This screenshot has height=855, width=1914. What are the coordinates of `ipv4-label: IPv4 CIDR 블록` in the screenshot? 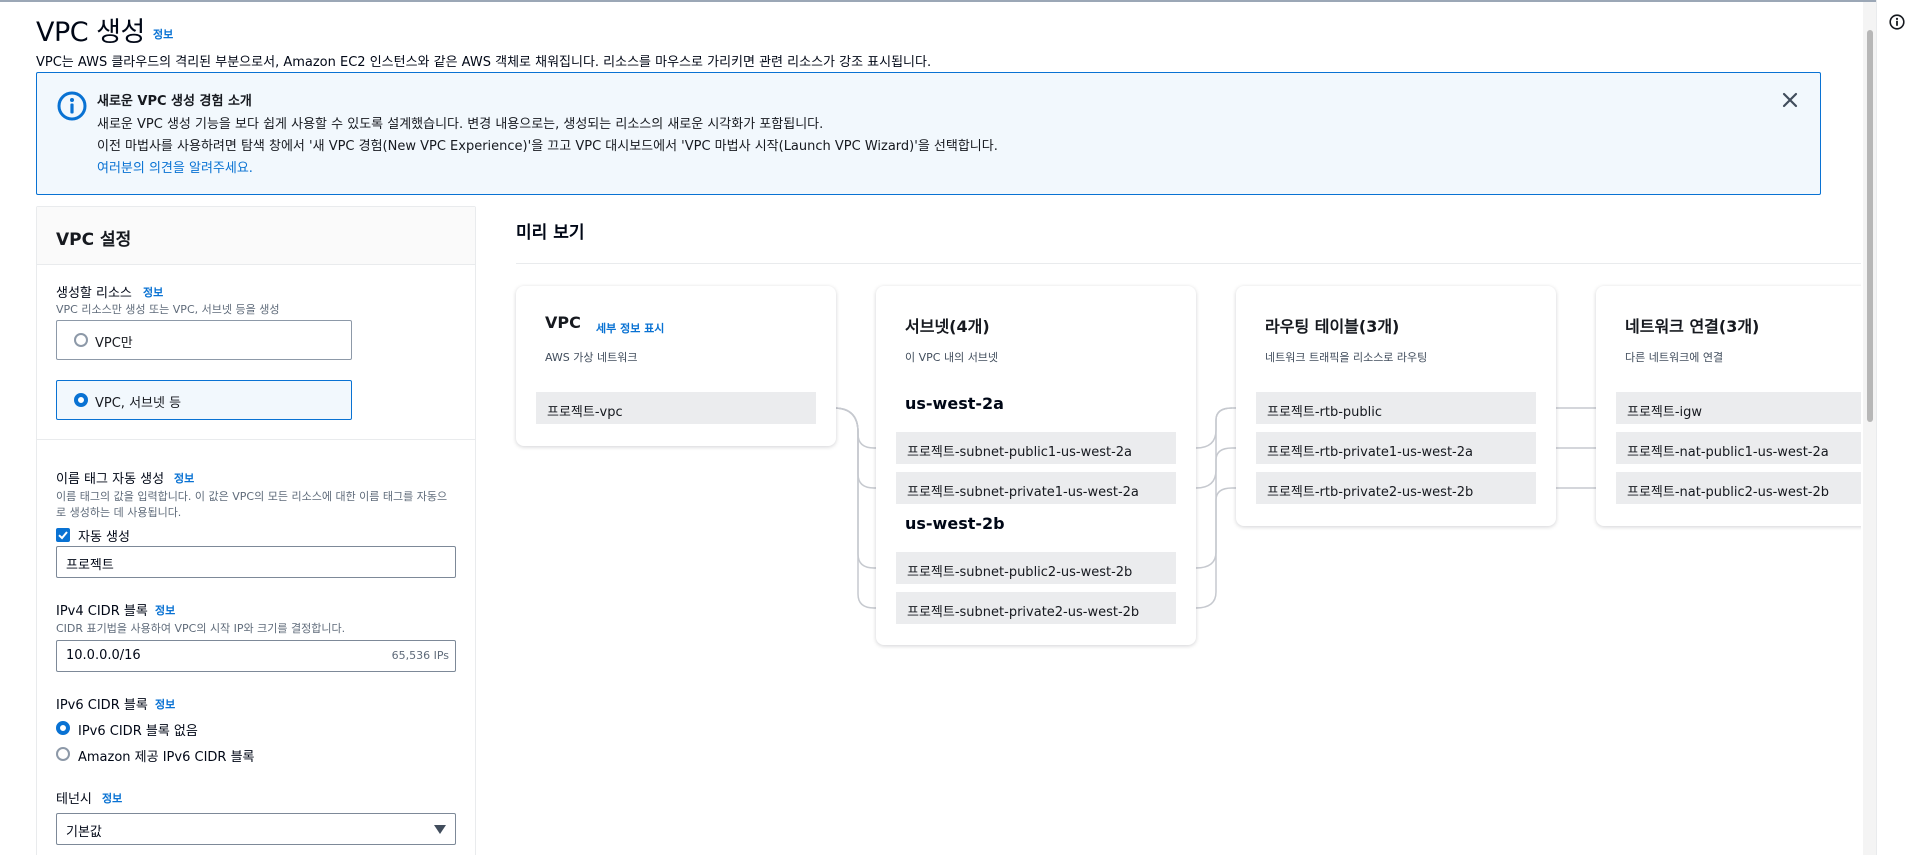 It's located at (102, 611).